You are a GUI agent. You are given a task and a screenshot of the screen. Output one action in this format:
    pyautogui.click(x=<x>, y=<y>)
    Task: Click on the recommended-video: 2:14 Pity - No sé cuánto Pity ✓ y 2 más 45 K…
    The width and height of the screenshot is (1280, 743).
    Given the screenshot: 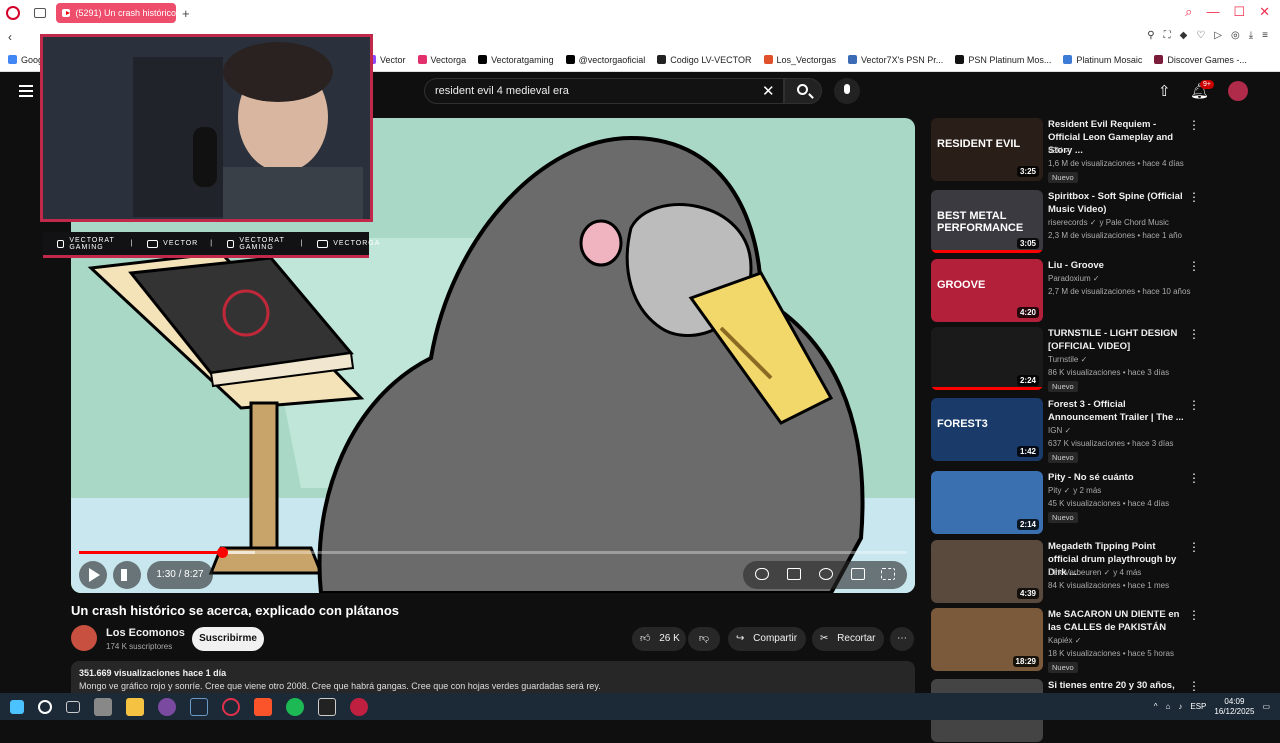 What is the action you would take?
    pyautogui.click(x=1101, y=503)
    